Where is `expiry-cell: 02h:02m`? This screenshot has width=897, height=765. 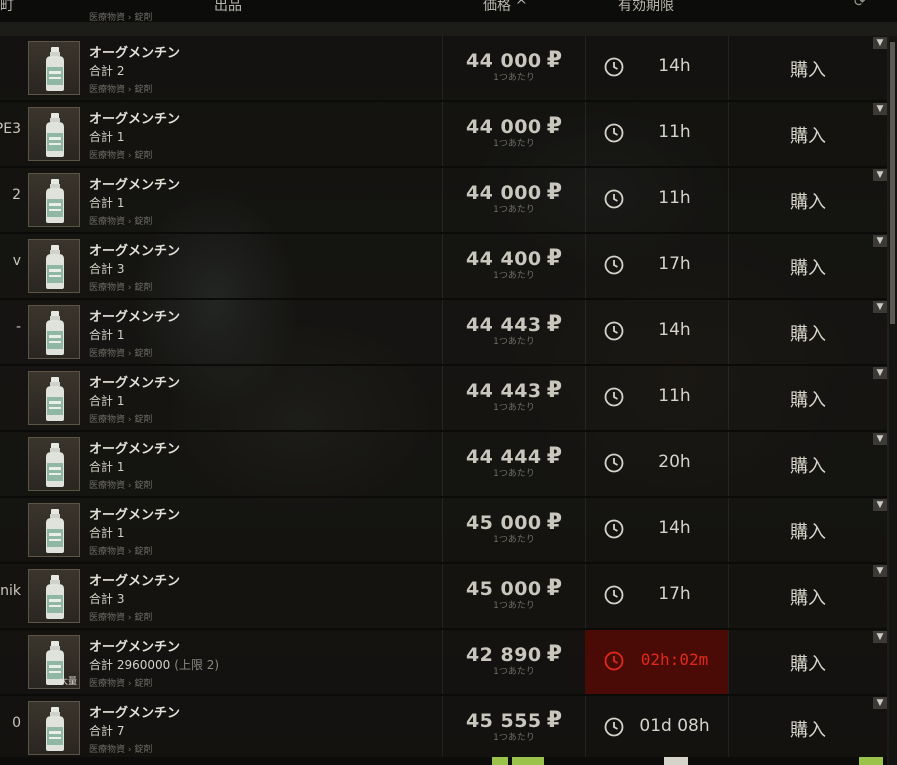 expiry-cell: 02h:02m is located at coordinates (656, 662).